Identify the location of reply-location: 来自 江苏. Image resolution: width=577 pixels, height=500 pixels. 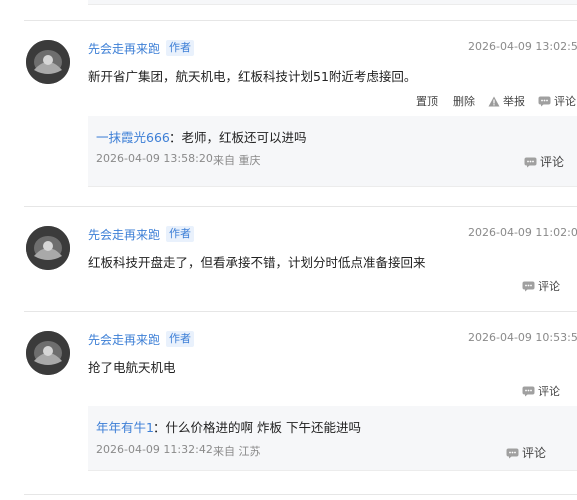
(237, 451).